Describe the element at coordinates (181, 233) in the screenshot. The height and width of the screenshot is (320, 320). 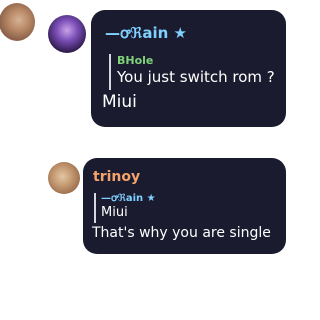
I see `message-text: That's why you are single` at that location.